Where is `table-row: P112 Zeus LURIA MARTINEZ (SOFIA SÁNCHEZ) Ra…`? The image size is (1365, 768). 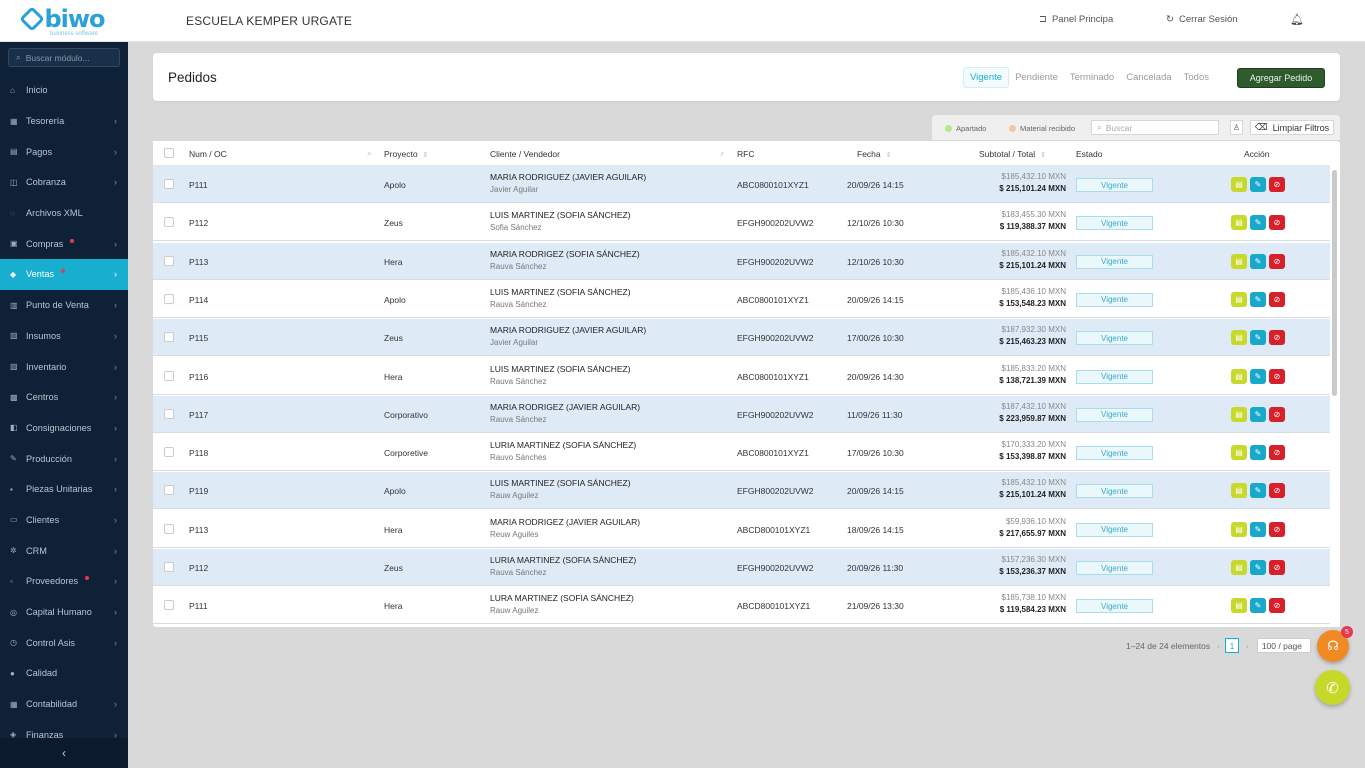
table-row: P112 Zeus LURIA MARTINEZ (SOFIA SÁNCHEZ) Ra… is located at coordinates (741, 567).